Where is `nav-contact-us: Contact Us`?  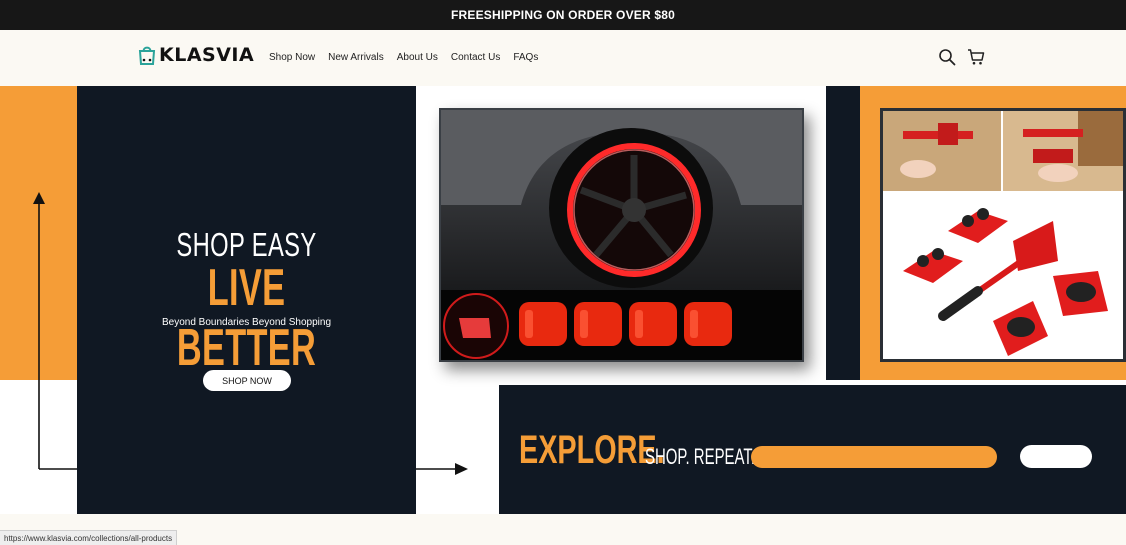 nav-contact-us: Contact Us is located at coordinates (475, 57).